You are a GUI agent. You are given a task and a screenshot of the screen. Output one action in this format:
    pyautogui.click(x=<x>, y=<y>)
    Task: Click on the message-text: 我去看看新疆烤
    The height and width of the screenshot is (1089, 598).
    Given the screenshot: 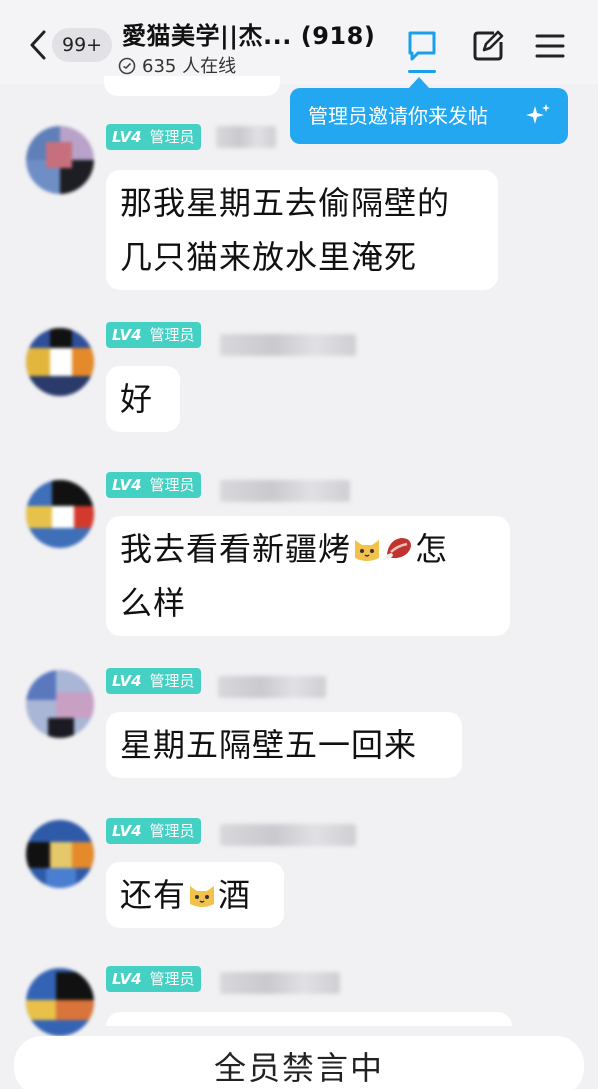 What is the action you would take?
    pyautogui.click(x=236, y=549)
    